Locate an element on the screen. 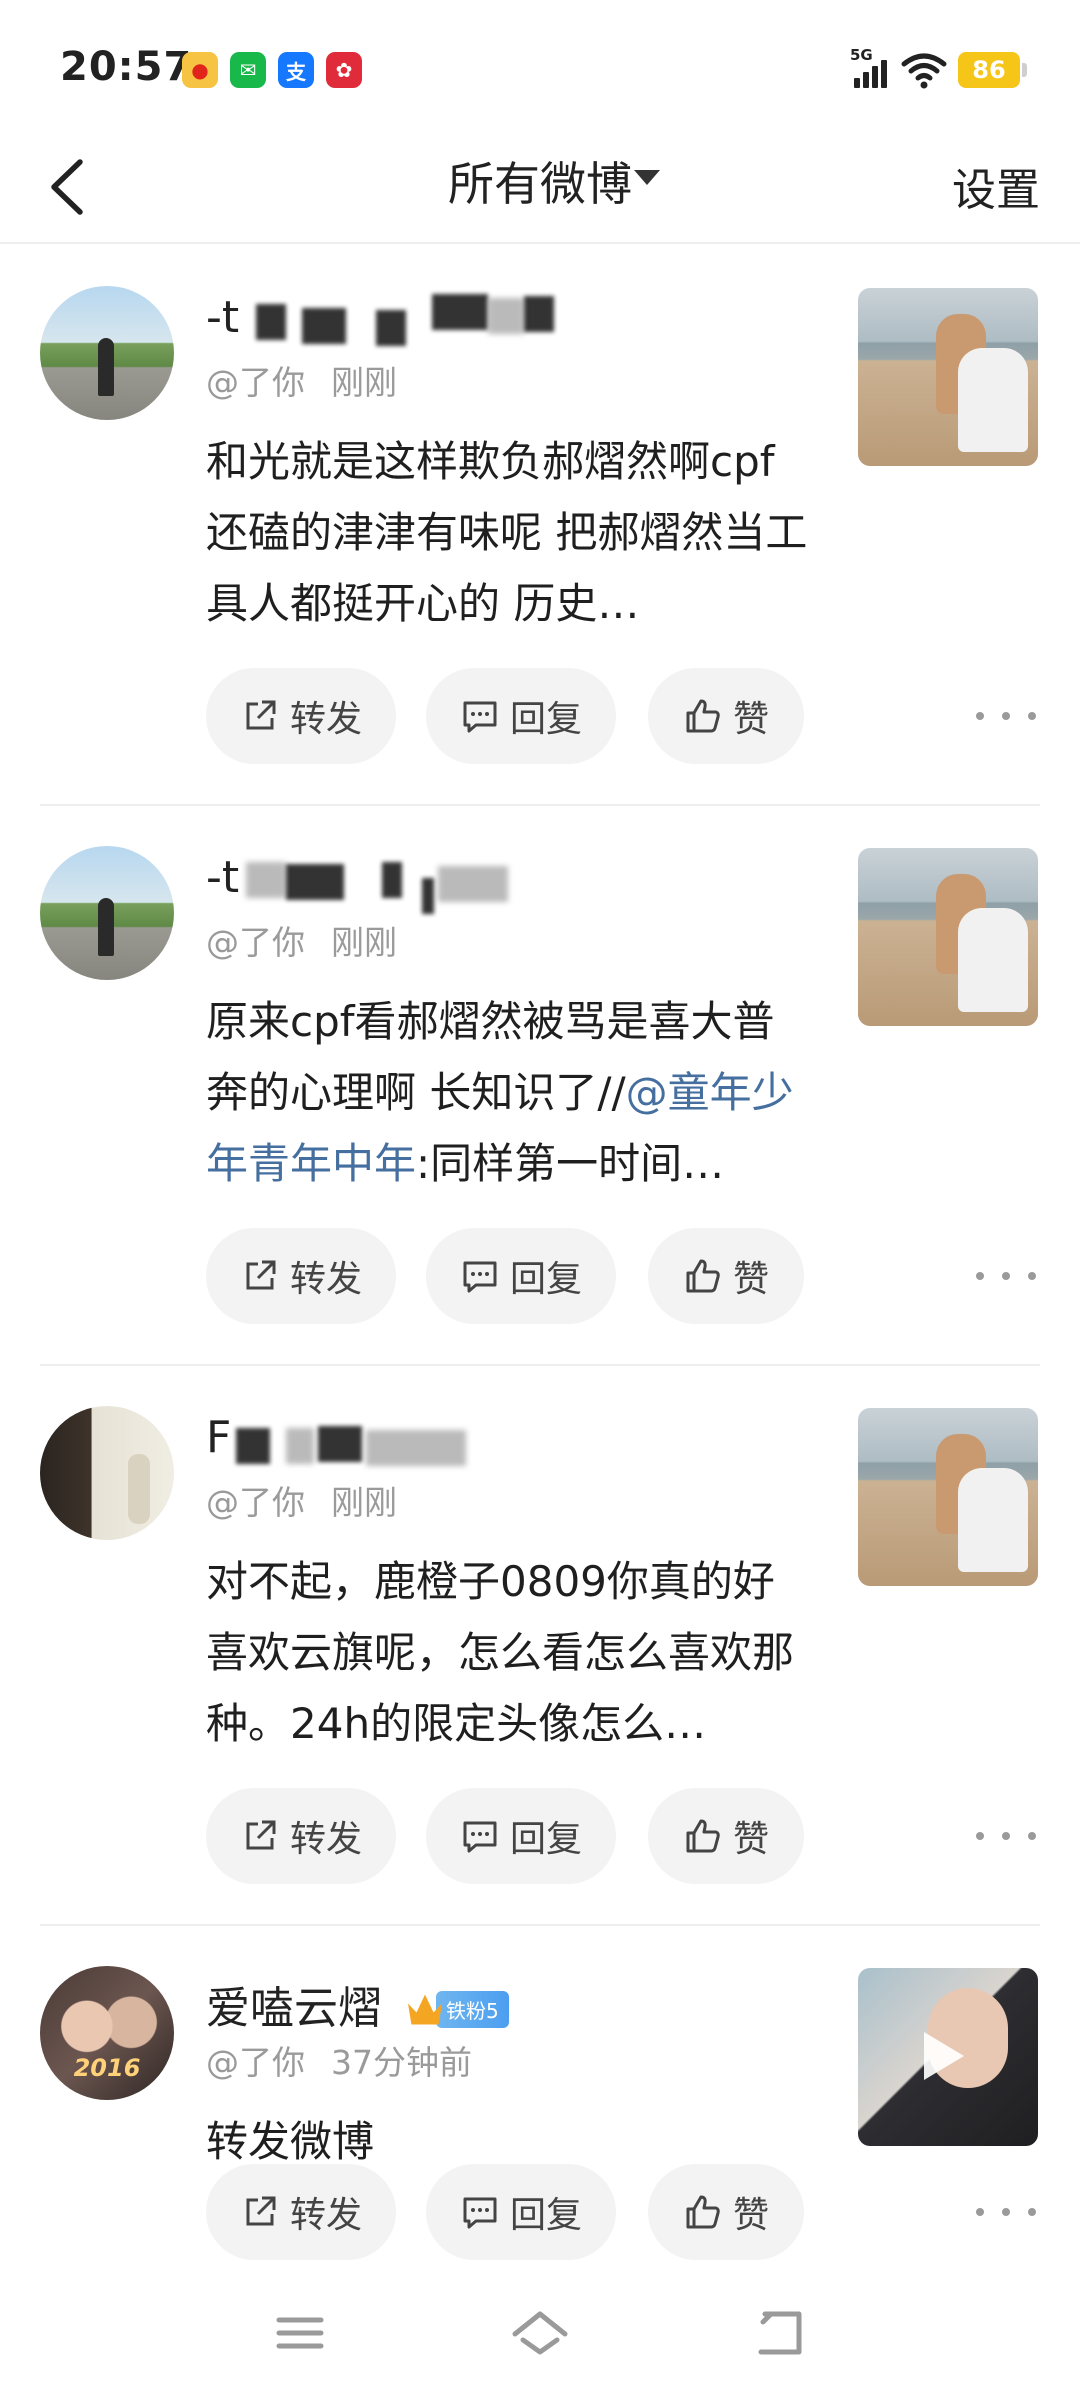 Image resolution: width=1080 pixels, height=2400 pixels. cellular-signal-icon: 5G is located at coordinates (872, 68).